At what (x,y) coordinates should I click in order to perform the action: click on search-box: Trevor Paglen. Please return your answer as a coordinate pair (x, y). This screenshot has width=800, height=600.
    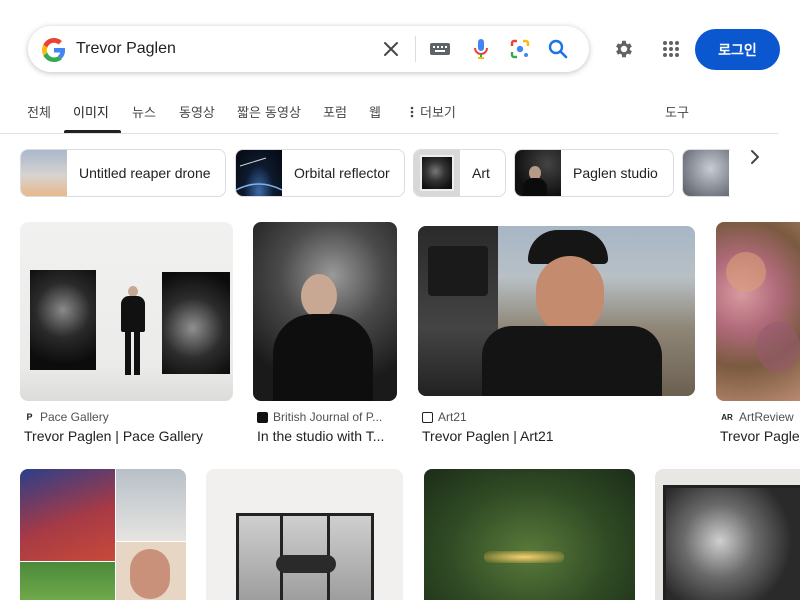
    Looking at the image, I should click on (308, 49).